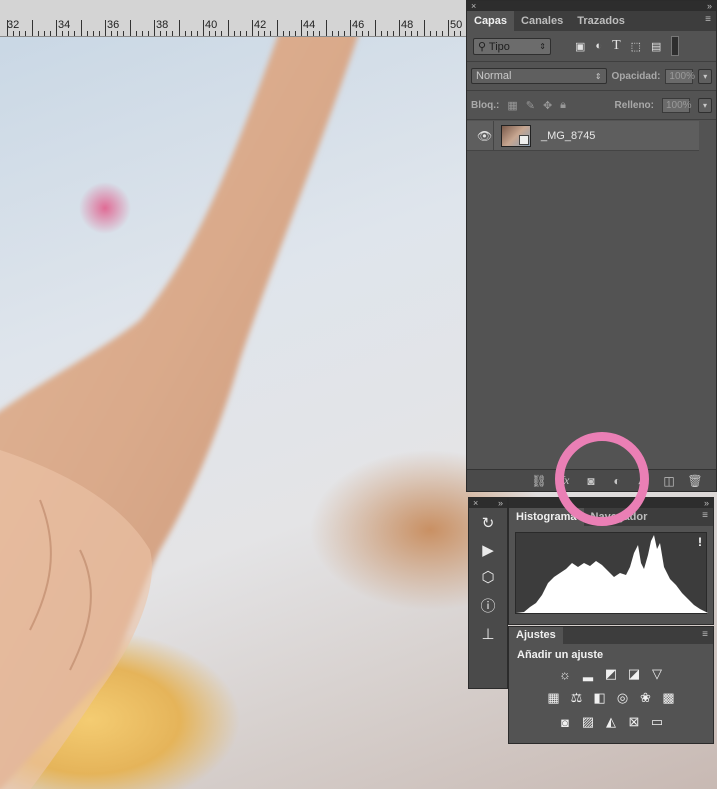 The image size is (717, 789). I want to click on levels-icon: ▂, so click(588, 674).